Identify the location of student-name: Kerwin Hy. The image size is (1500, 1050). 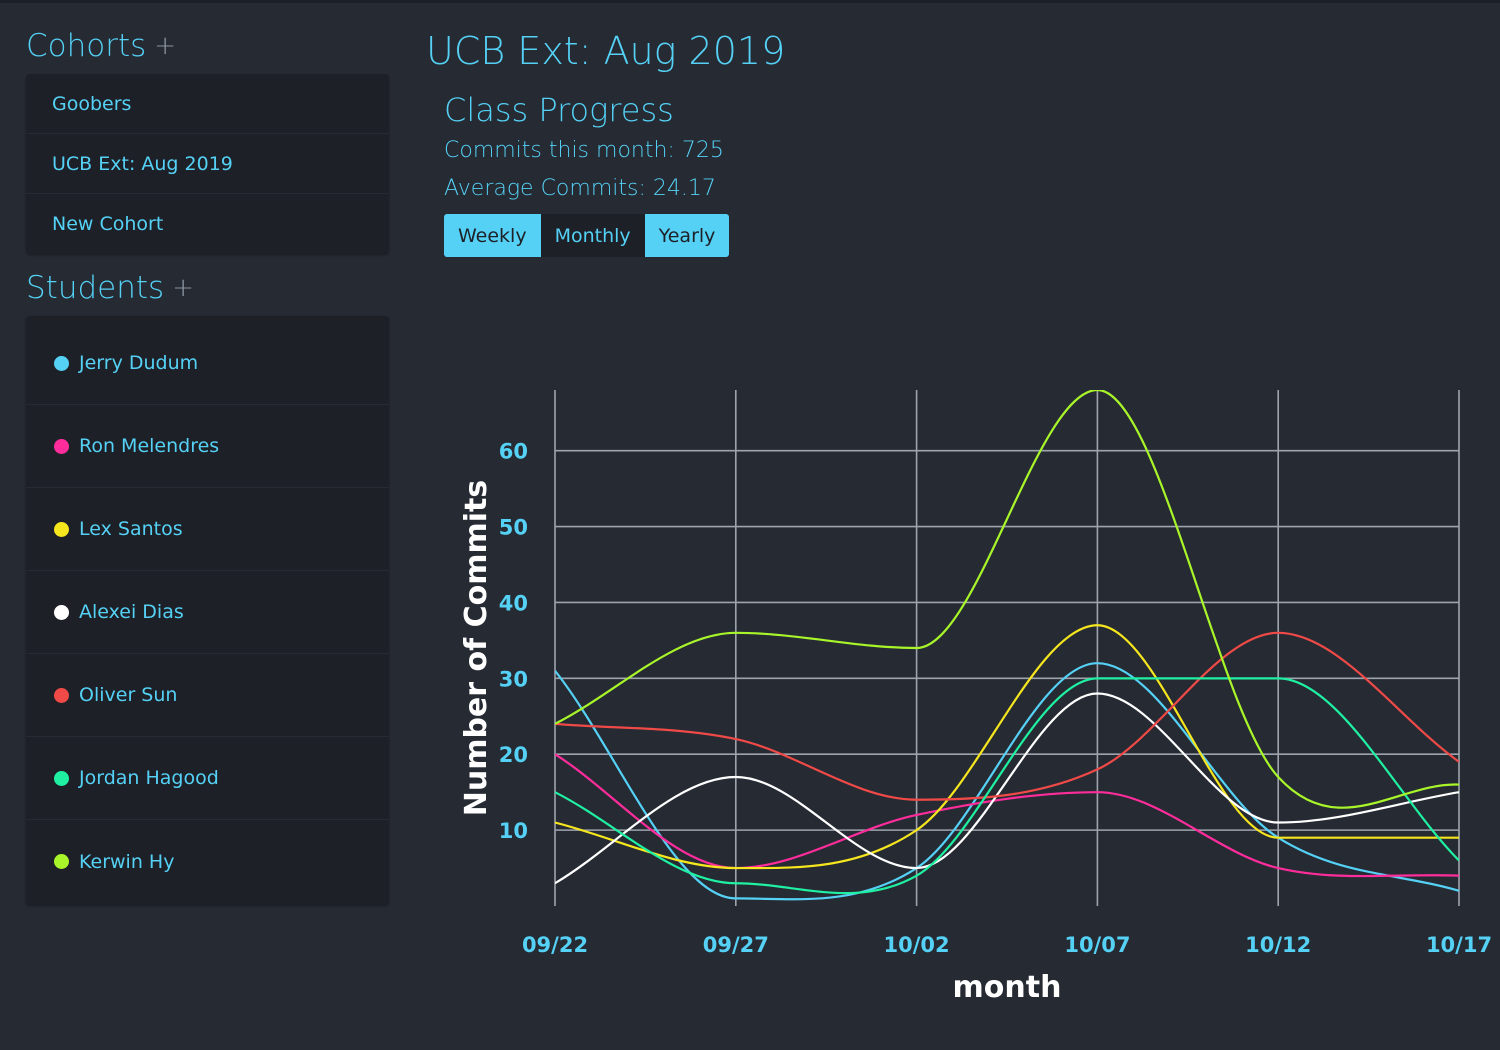
(127, 861).